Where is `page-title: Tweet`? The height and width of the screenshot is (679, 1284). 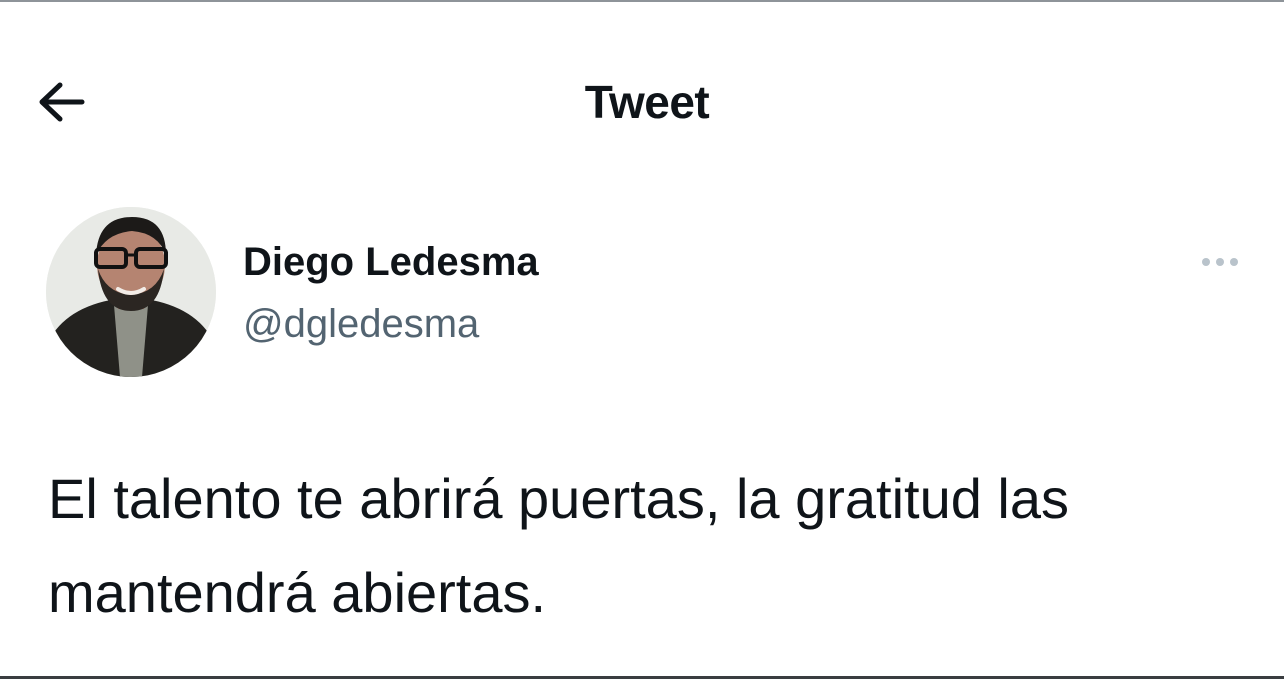
page-title: Tweet is located at coordinates (647, 102).